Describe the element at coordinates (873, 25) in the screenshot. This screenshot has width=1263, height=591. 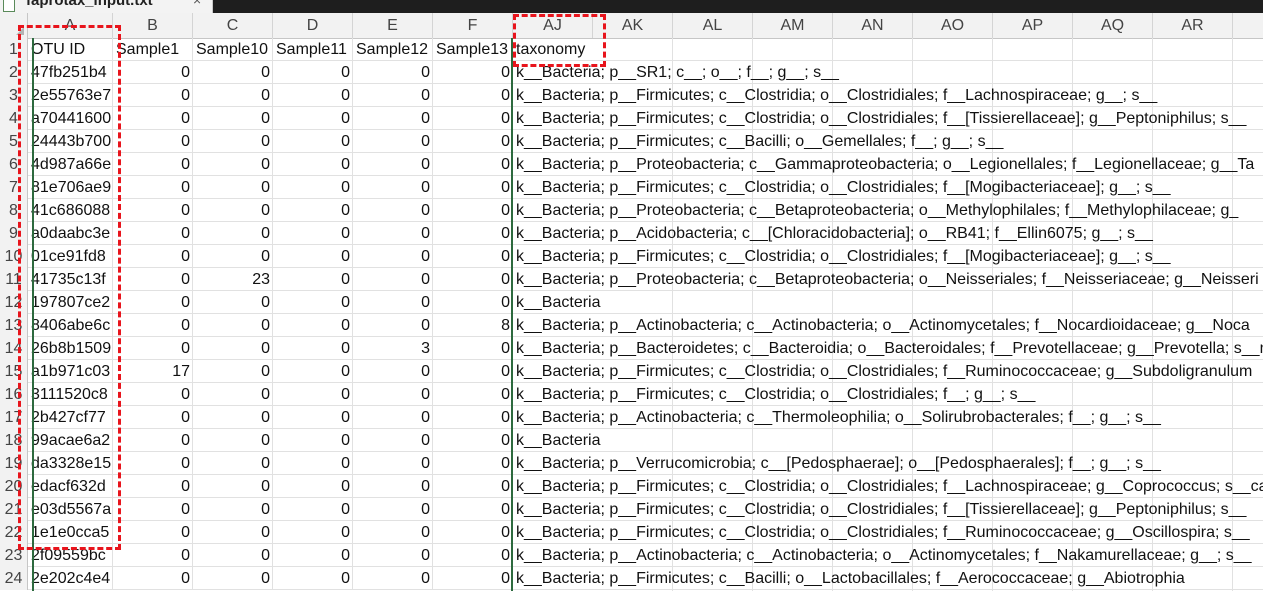
I see `column-header-an: AN` at that location.